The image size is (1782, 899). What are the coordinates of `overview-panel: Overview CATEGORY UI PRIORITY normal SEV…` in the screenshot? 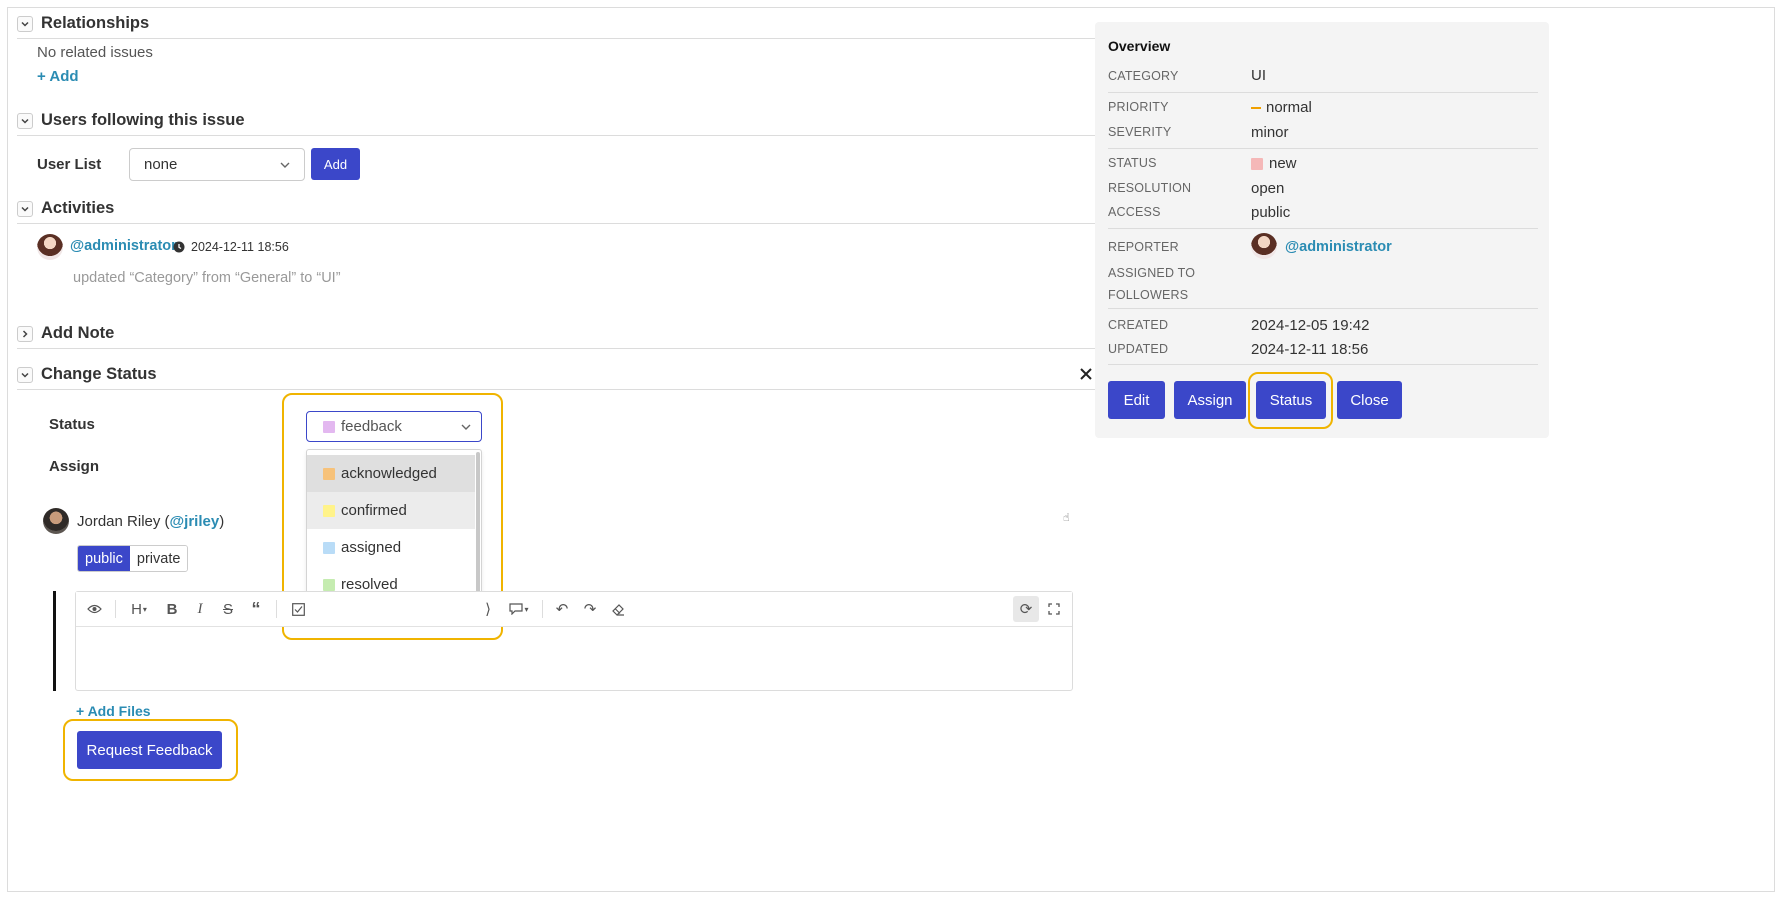 It's located at (1322, 230).